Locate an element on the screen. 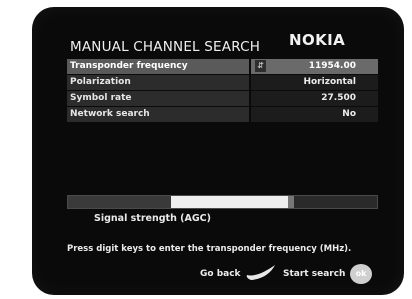 The width and height of the screenshot is (412, 299). up-down-arrow-icon: ⇵ is located at coordinates (260, 66).